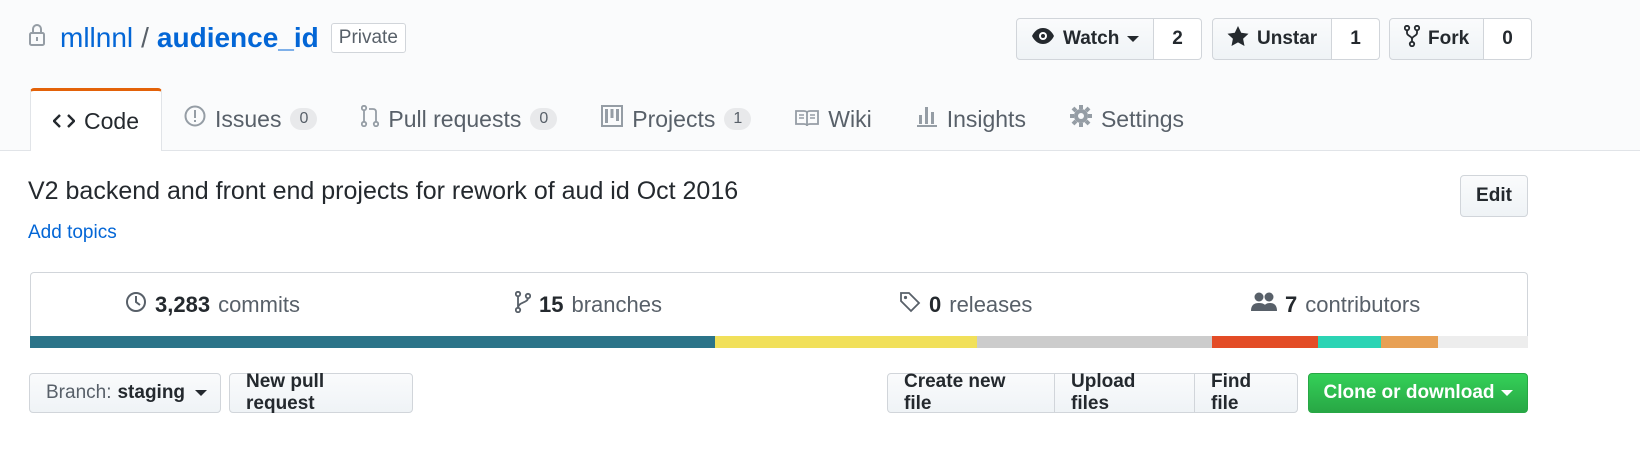 This screenshot has height=450, width=1640. I want to click on contributors-stat: 7 contributors, so click(1335, 305).